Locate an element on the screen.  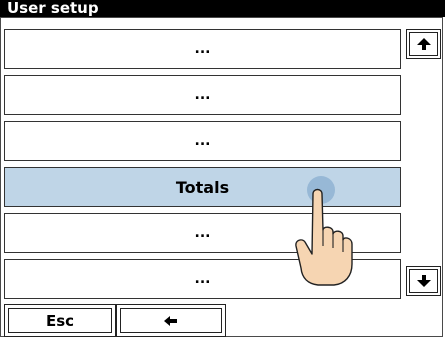
arrow-left-icon is located at coordinates (170, 320).